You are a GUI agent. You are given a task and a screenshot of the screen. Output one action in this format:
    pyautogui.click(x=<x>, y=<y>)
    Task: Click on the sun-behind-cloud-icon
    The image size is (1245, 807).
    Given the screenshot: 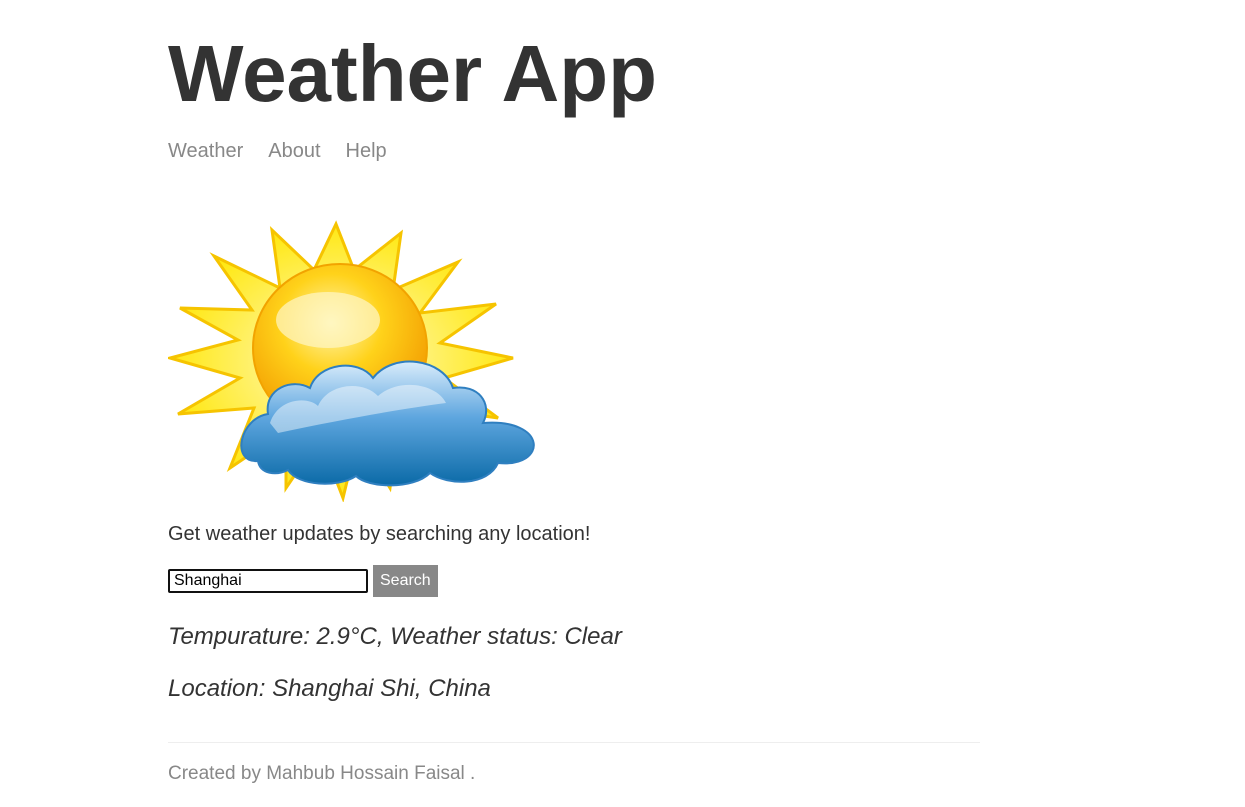 What is the action you would take?
    pyautogui.click(x=351, y=361)
    